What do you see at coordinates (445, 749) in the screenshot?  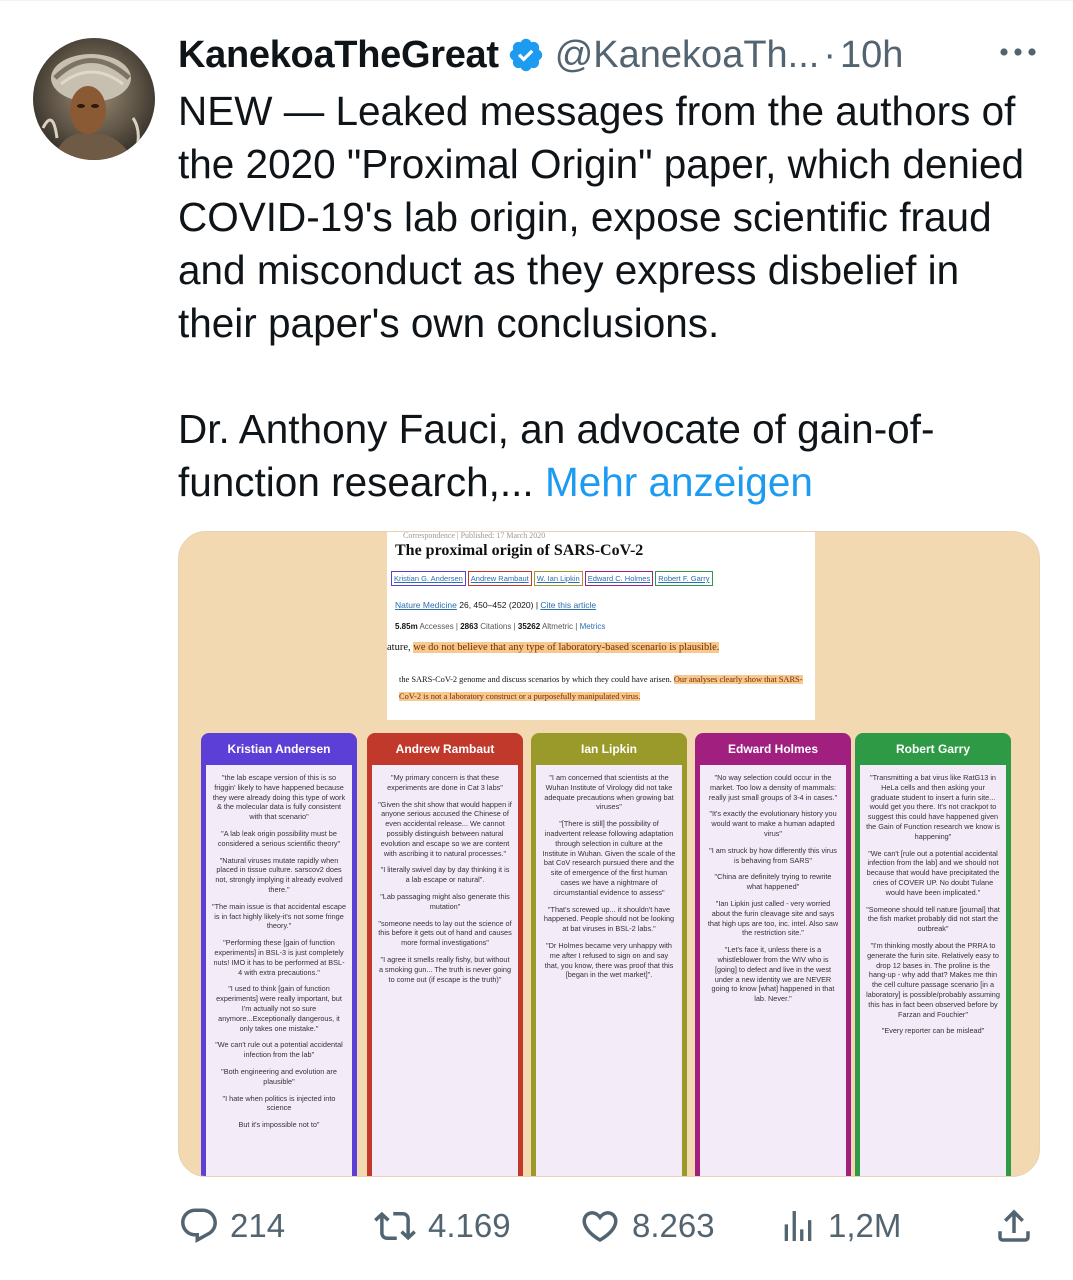 I see `column-header: Andrew Rambaut` at bounding box center [445, 749].